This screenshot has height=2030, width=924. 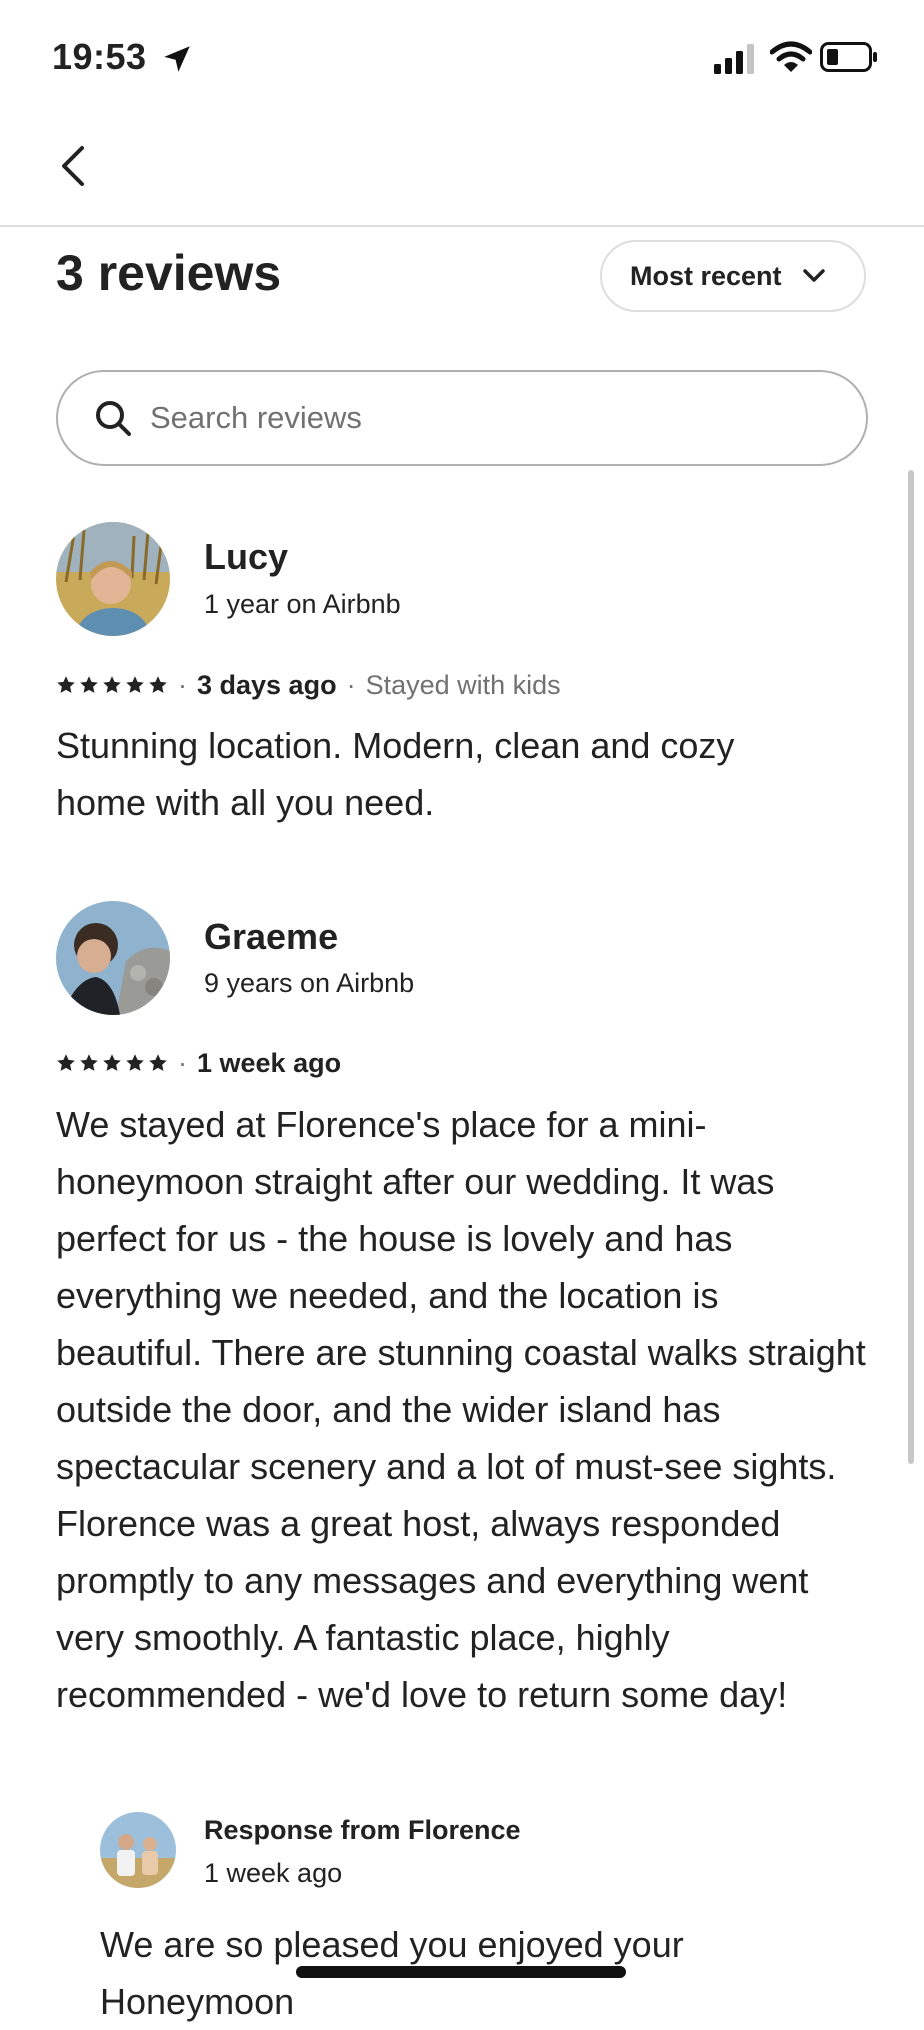 What do you see at coordinates (791, 56) in the screenshot?
I see `wifi-icon` at bounding box center [791, 56].